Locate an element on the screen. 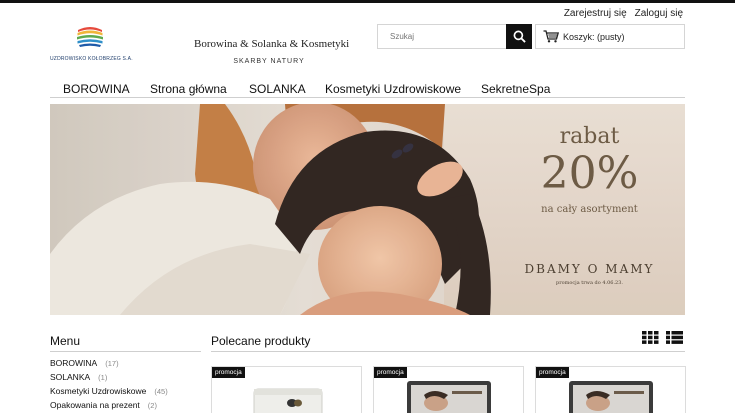 The height and width of the screenshot is (413, 735). search-button is located at coordinates (519, 36).